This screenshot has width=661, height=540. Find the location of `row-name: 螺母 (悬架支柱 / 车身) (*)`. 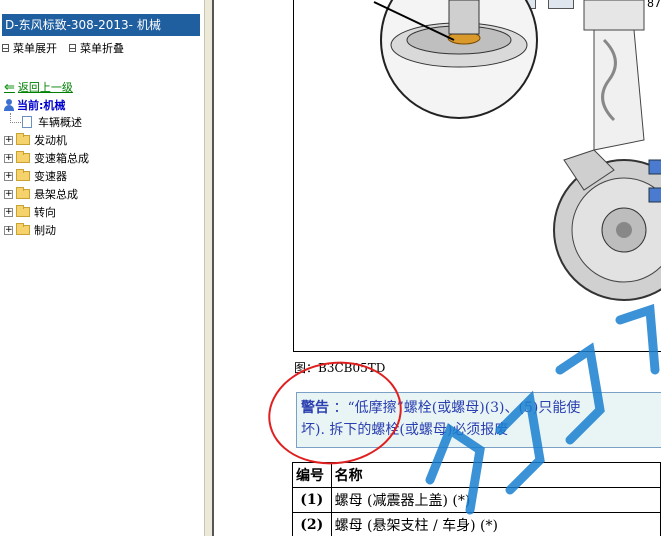

row-name: 螺母 (悬架支柱 / 车身) (*) is located at coordinates (495, 524).